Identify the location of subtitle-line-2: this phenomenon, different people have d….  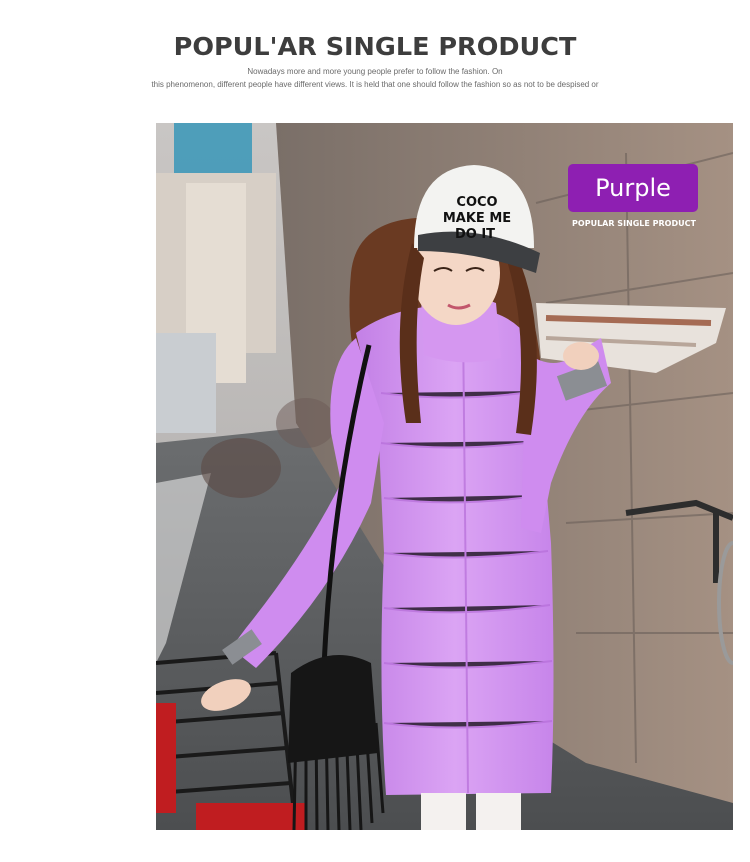
(375, 84).